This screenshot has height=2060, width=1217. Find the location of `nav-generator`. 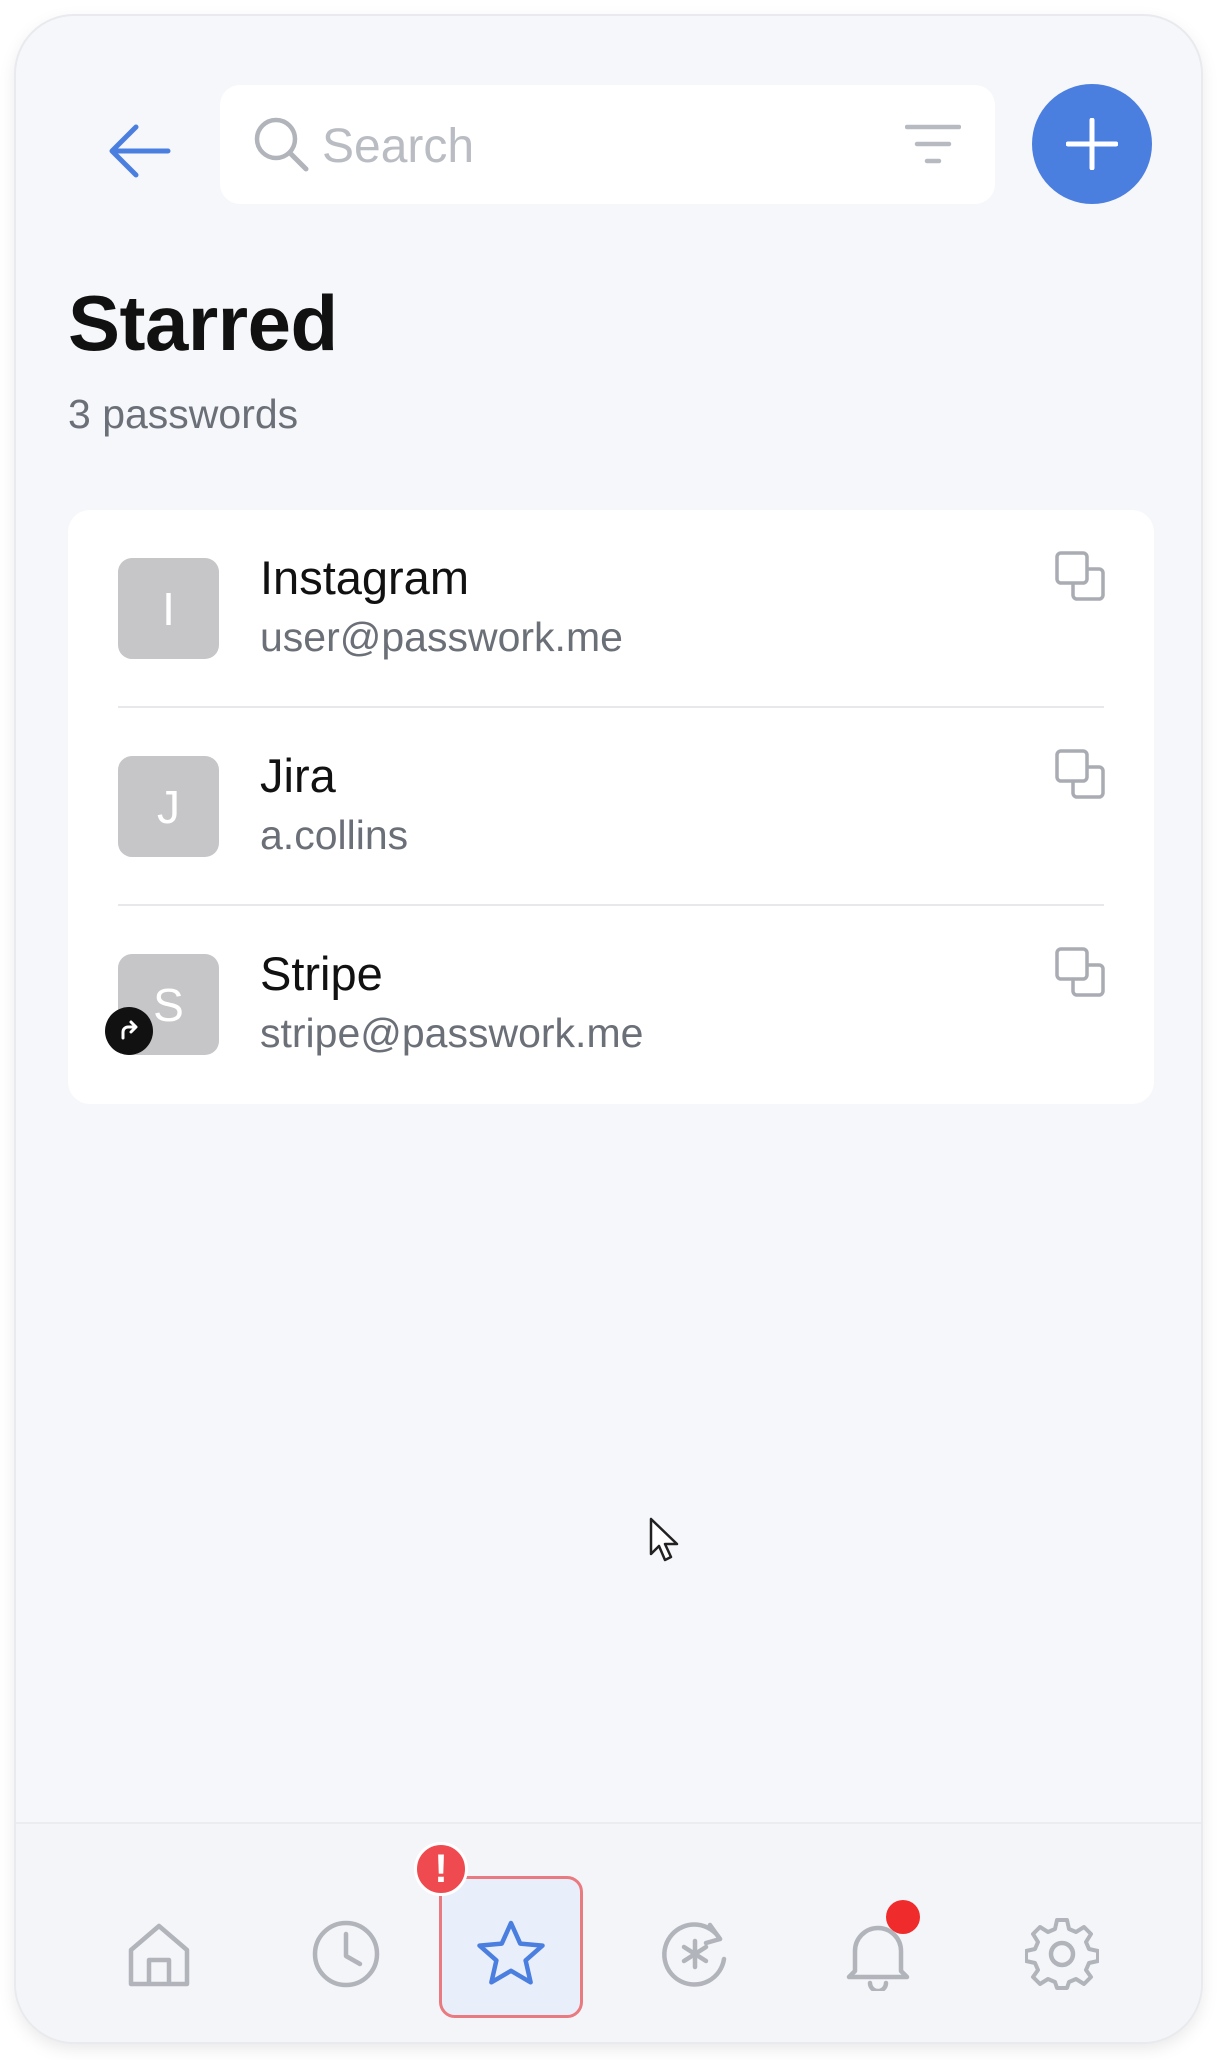

nav-generator is located at coordinates (695, 1954).